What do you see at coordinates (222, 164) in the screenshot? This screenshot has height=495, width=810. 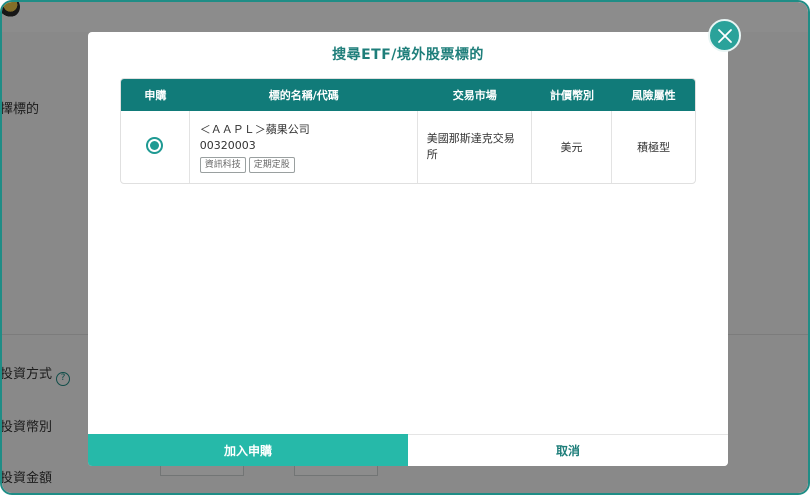 I see `tag-sector: 資訊科技` at bounding box center [222, 164].